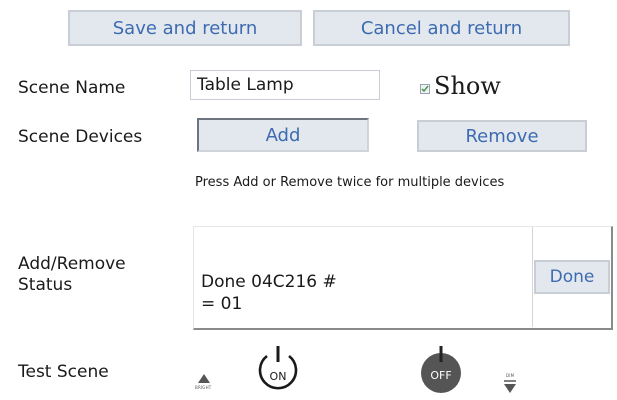 This screenshot has height=400, width=617. Describe the element at coordinates (510, 387) in the screenshot. I see `dim-down-icon` at that location.